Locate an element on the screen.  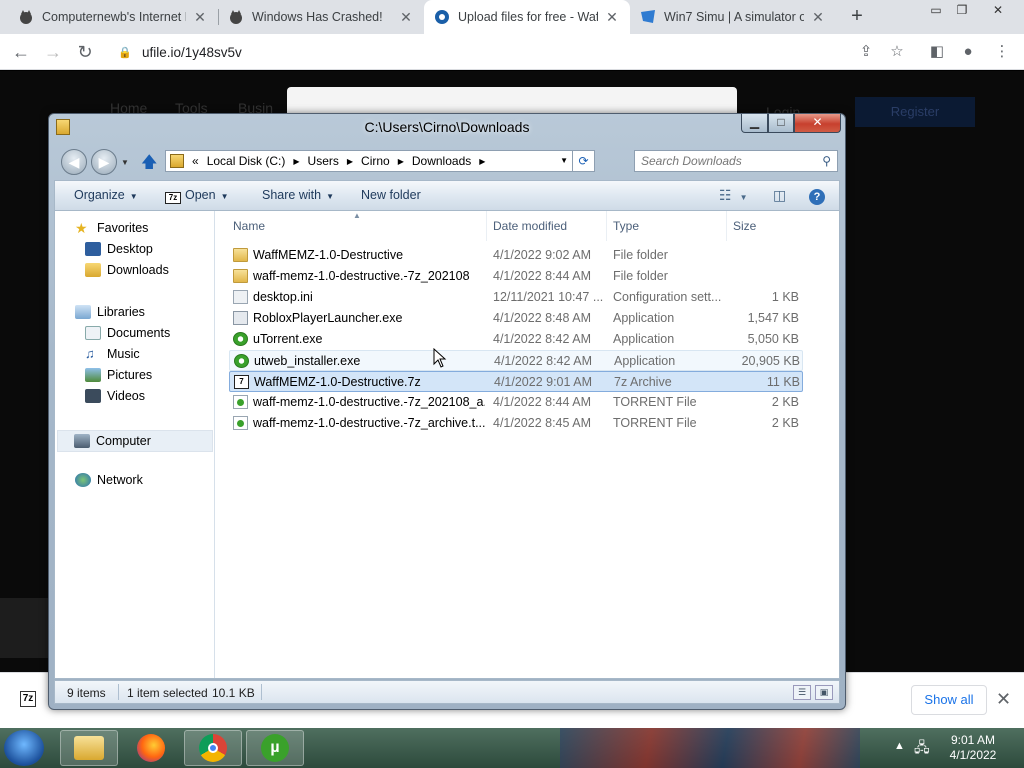
file-size: 2 KB is located at coordinates (785, 402).